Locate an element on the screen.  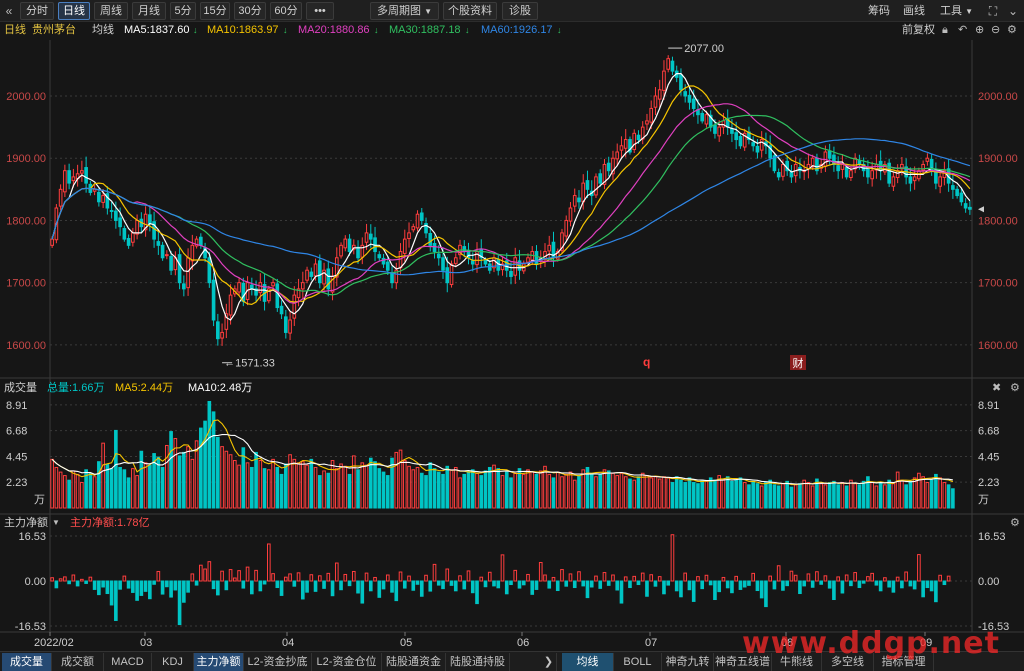
tab-right-0: 均线 is located at coordinates (588, 662).